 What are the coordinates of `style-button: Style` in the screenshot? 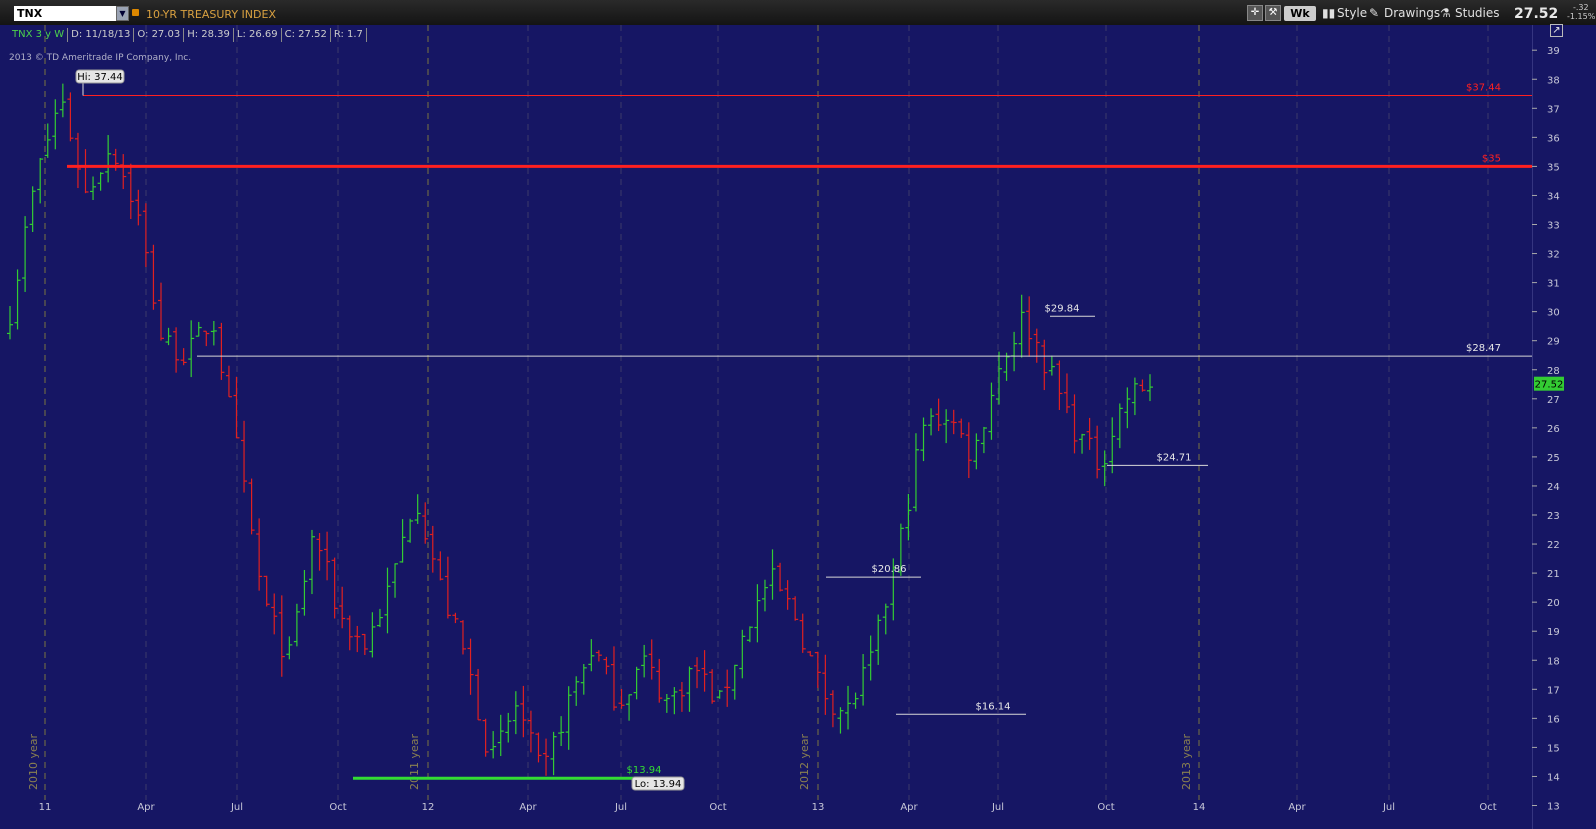 It's located at (1352, 13).